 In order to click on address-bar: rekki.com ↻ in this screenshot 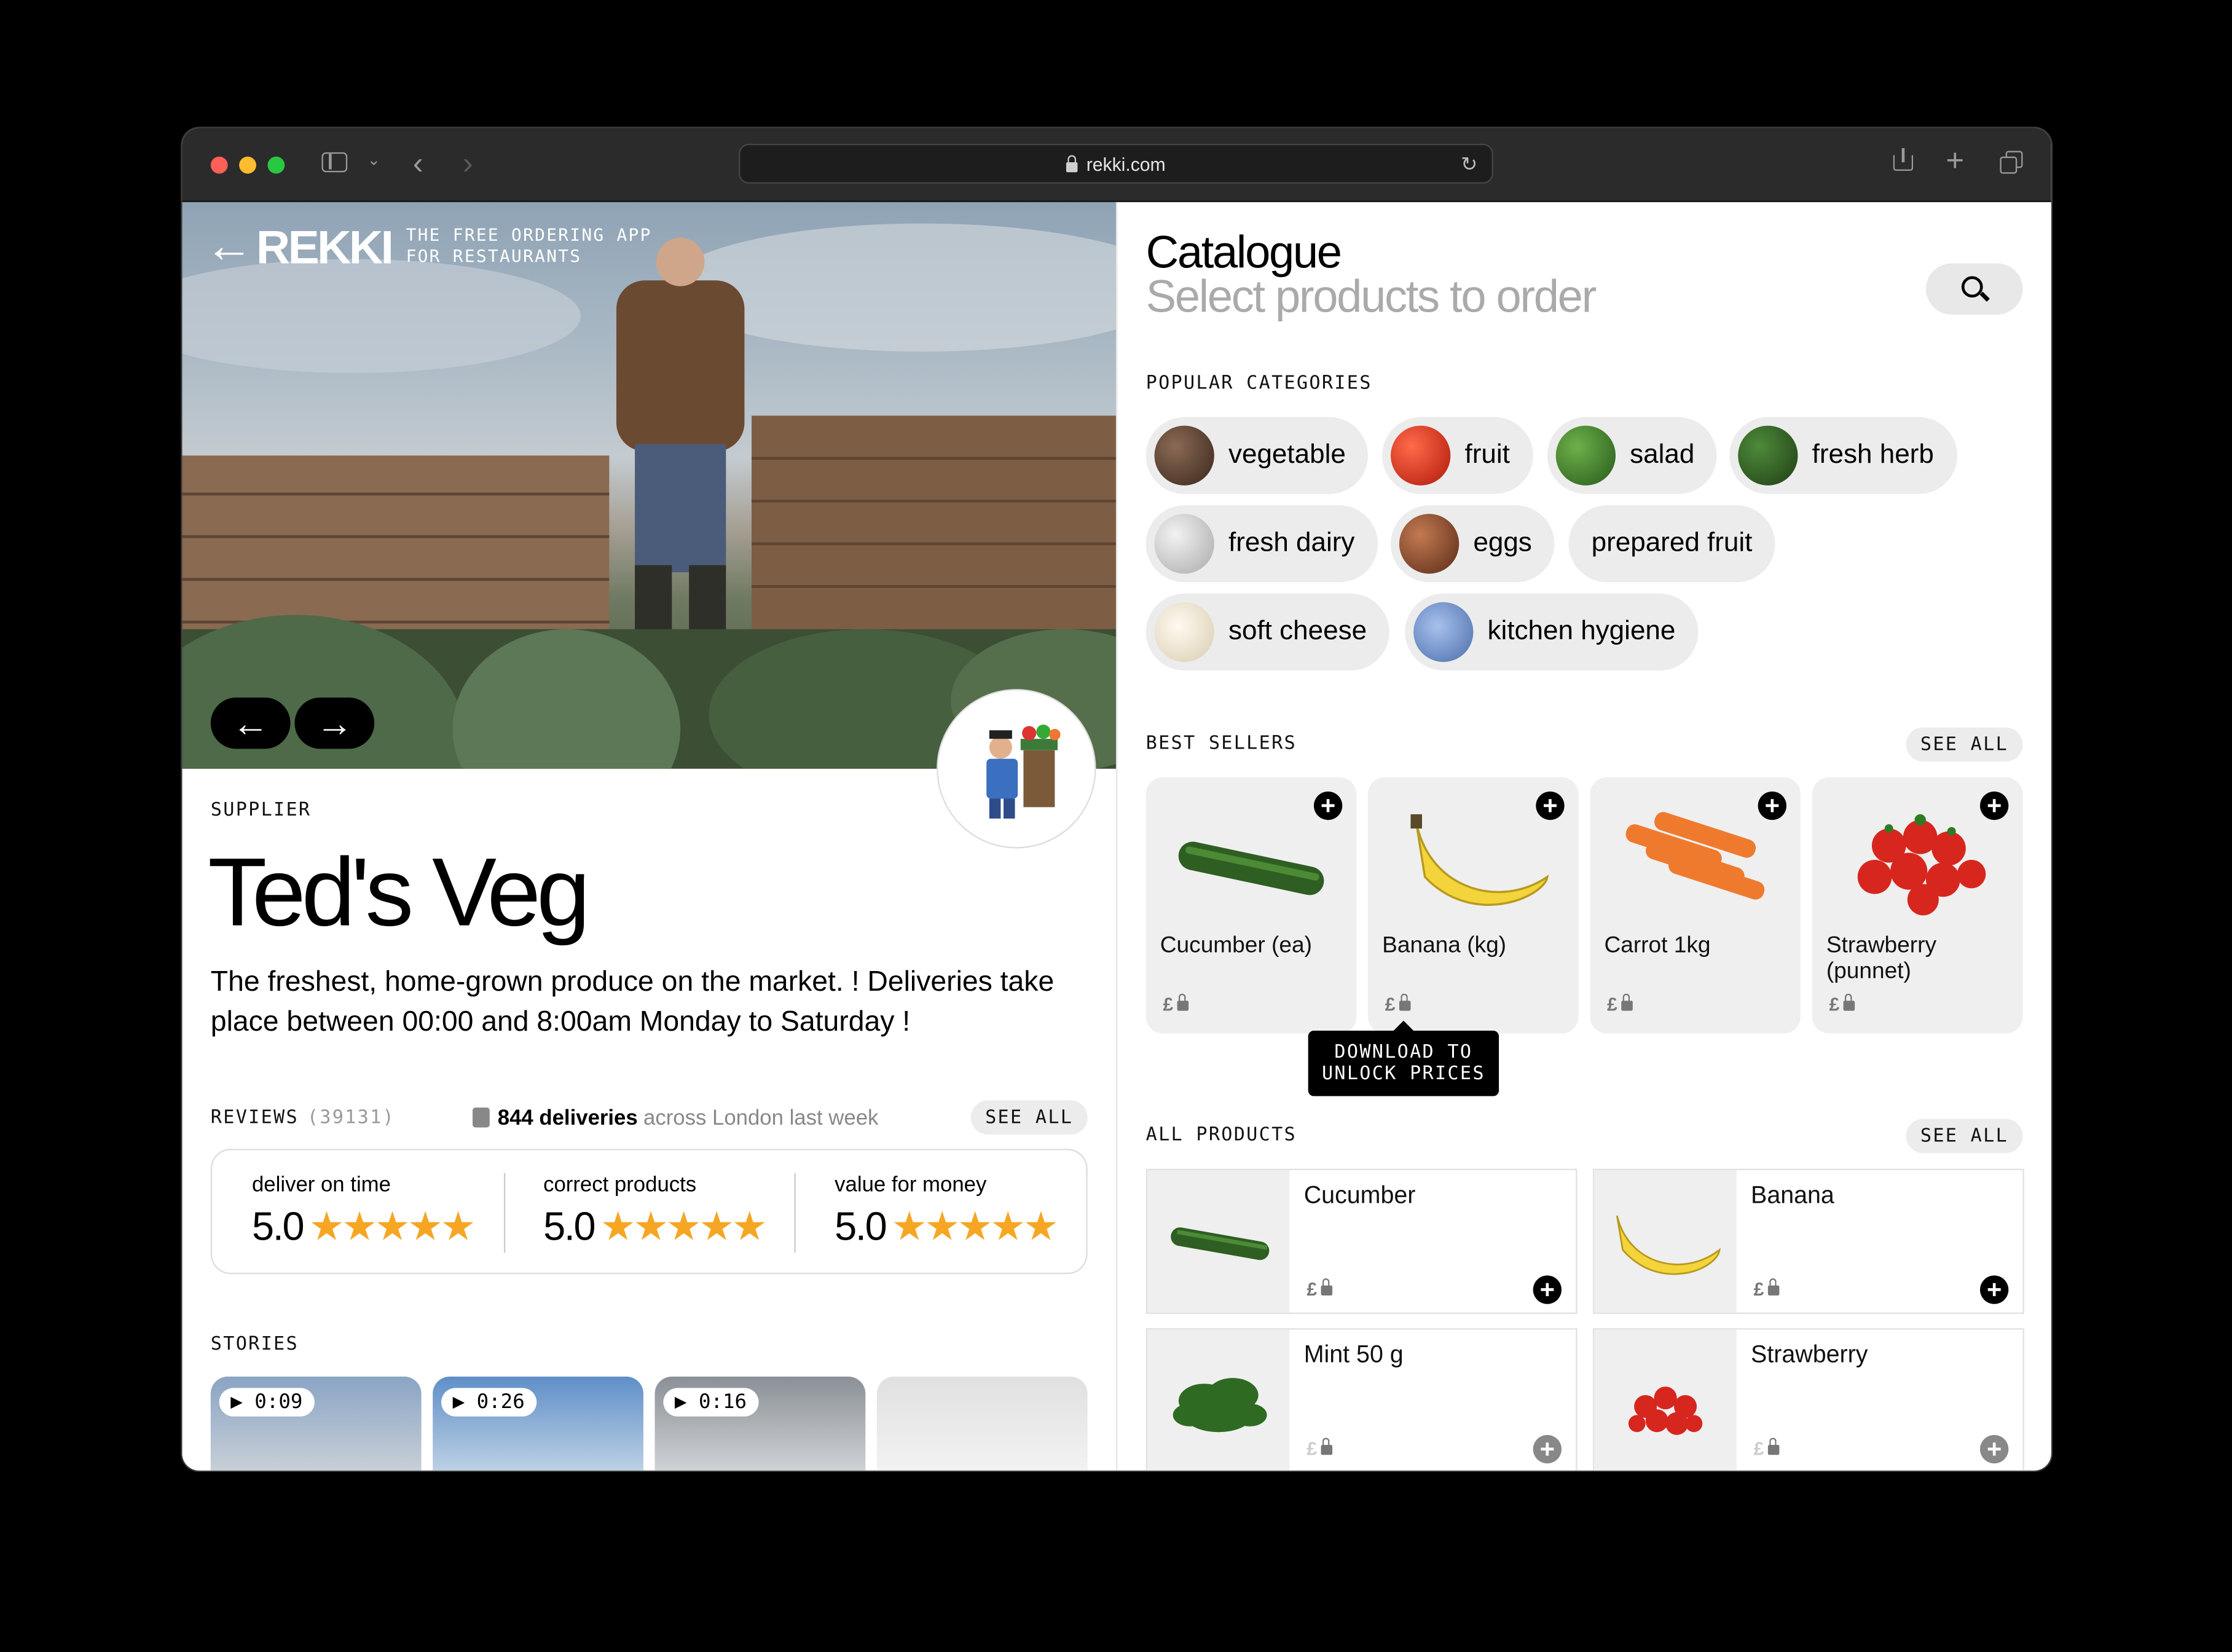, I will do `click(1116, 164)`.